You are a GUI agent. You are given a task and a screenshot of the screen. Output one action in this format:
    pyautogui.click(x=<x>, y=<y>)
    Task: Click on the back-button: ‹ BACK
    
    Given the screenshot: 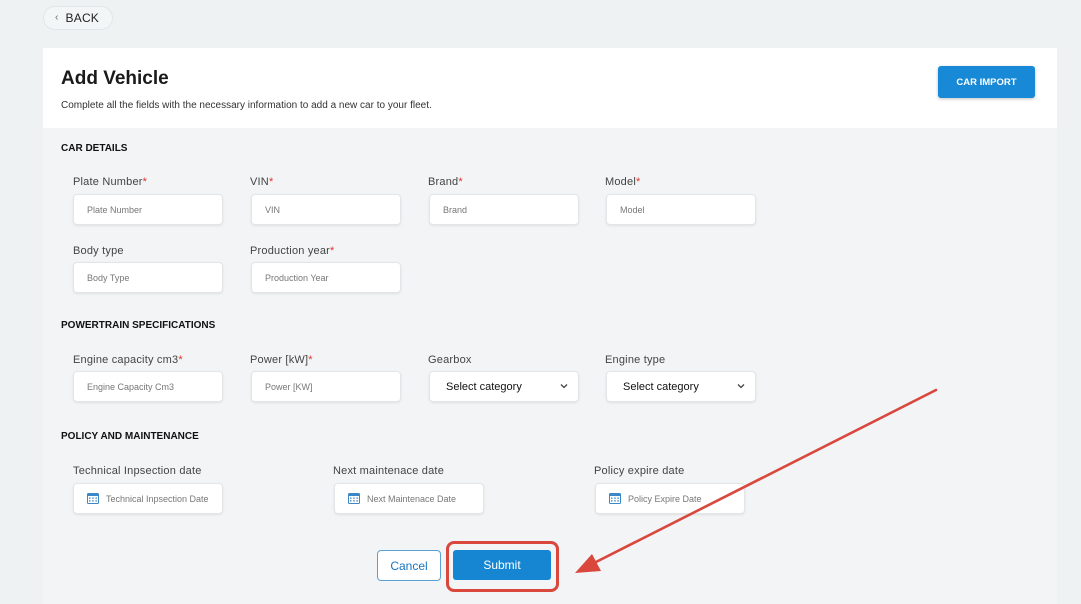 What is the action you would take?
    pyautogui.click(x=78, y=18)
    